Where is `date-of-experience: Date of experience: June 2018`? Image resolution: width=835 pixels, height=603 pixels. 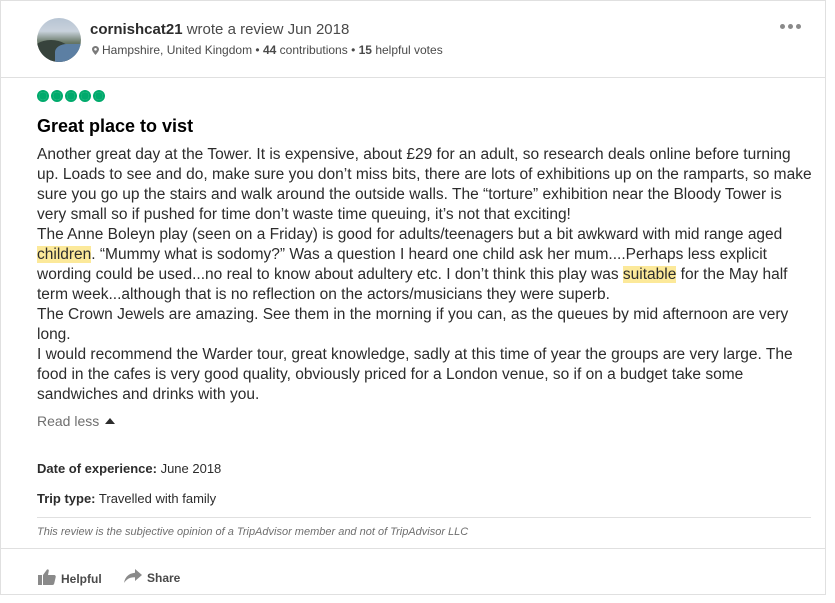
date-of-experience: Date of experience: June 2018 is located at coordinates (129, 468).